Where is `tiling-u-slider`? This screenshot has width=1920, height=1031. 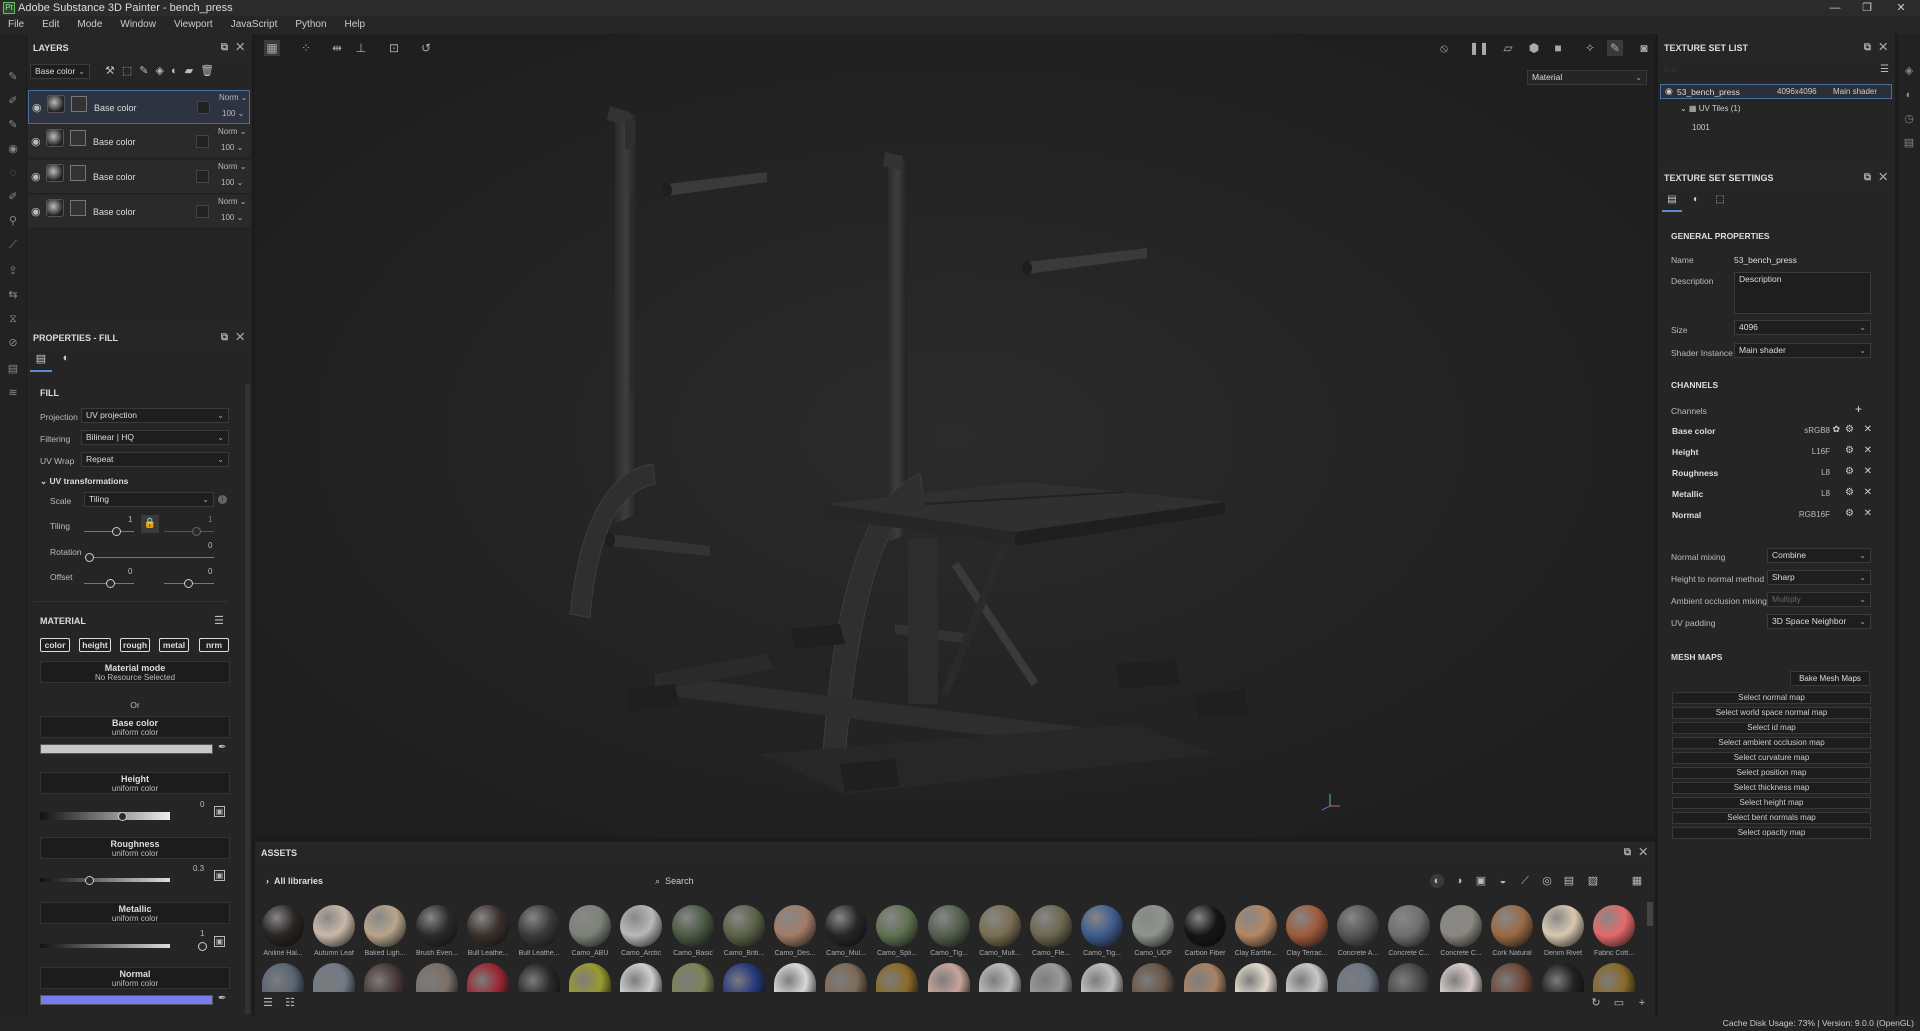
tiling-u-slider is located at coordinates (109, 531).